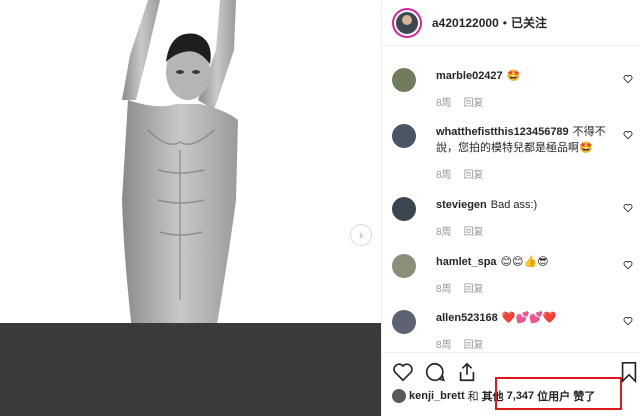 This screenshot has width=640, height=416. What do you see at coordinates (514, 205) in the screenshot?
I see `comment-text: Bad ass:)` at bounding box center [514, 205].